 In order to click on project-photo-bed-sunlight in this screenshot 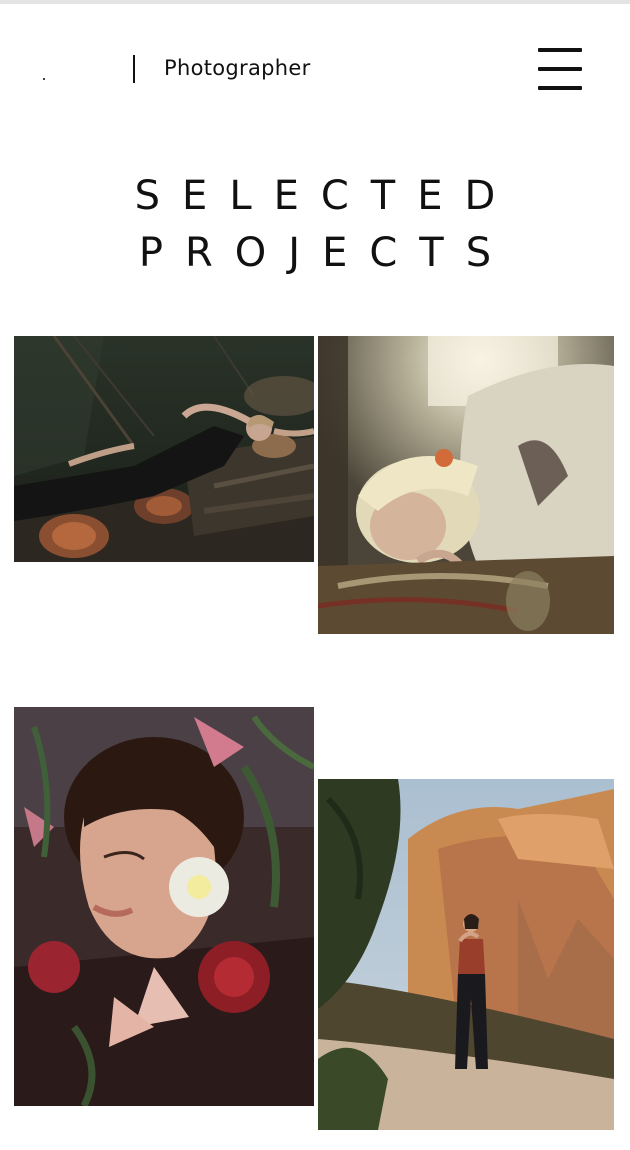, I will do `click(466, 485)`.